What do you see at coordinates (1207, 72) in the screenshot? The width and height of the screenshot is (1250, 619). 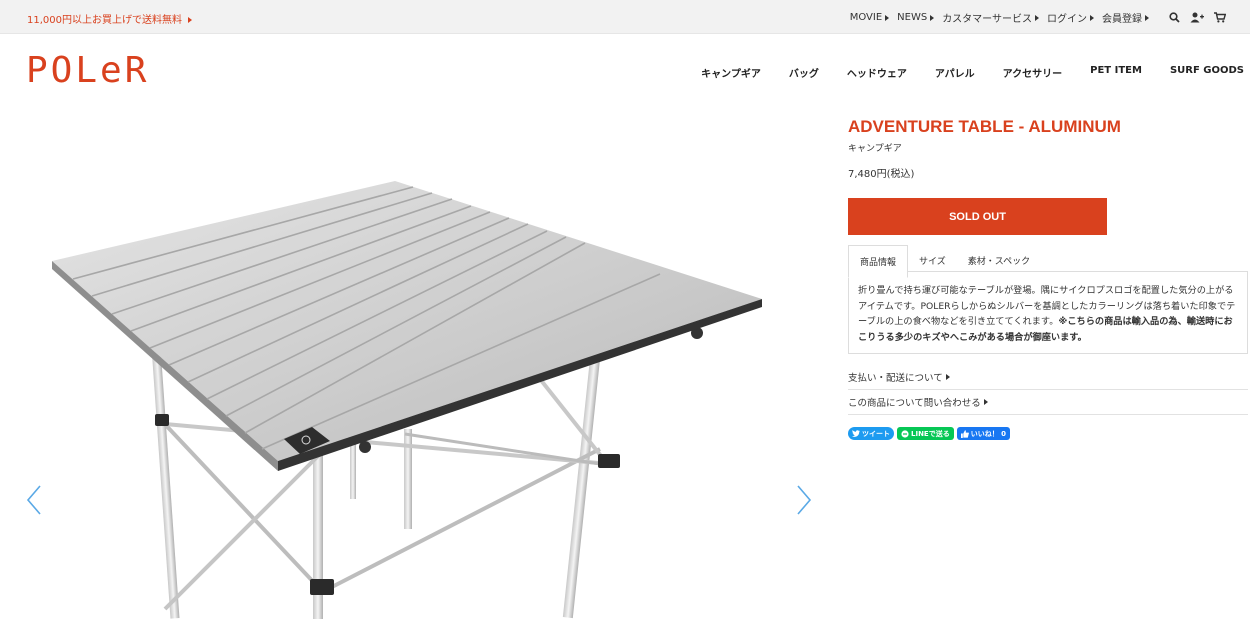 I see `nav-surf-goods: SURF GOODS` at bounding box center [1207, 72].